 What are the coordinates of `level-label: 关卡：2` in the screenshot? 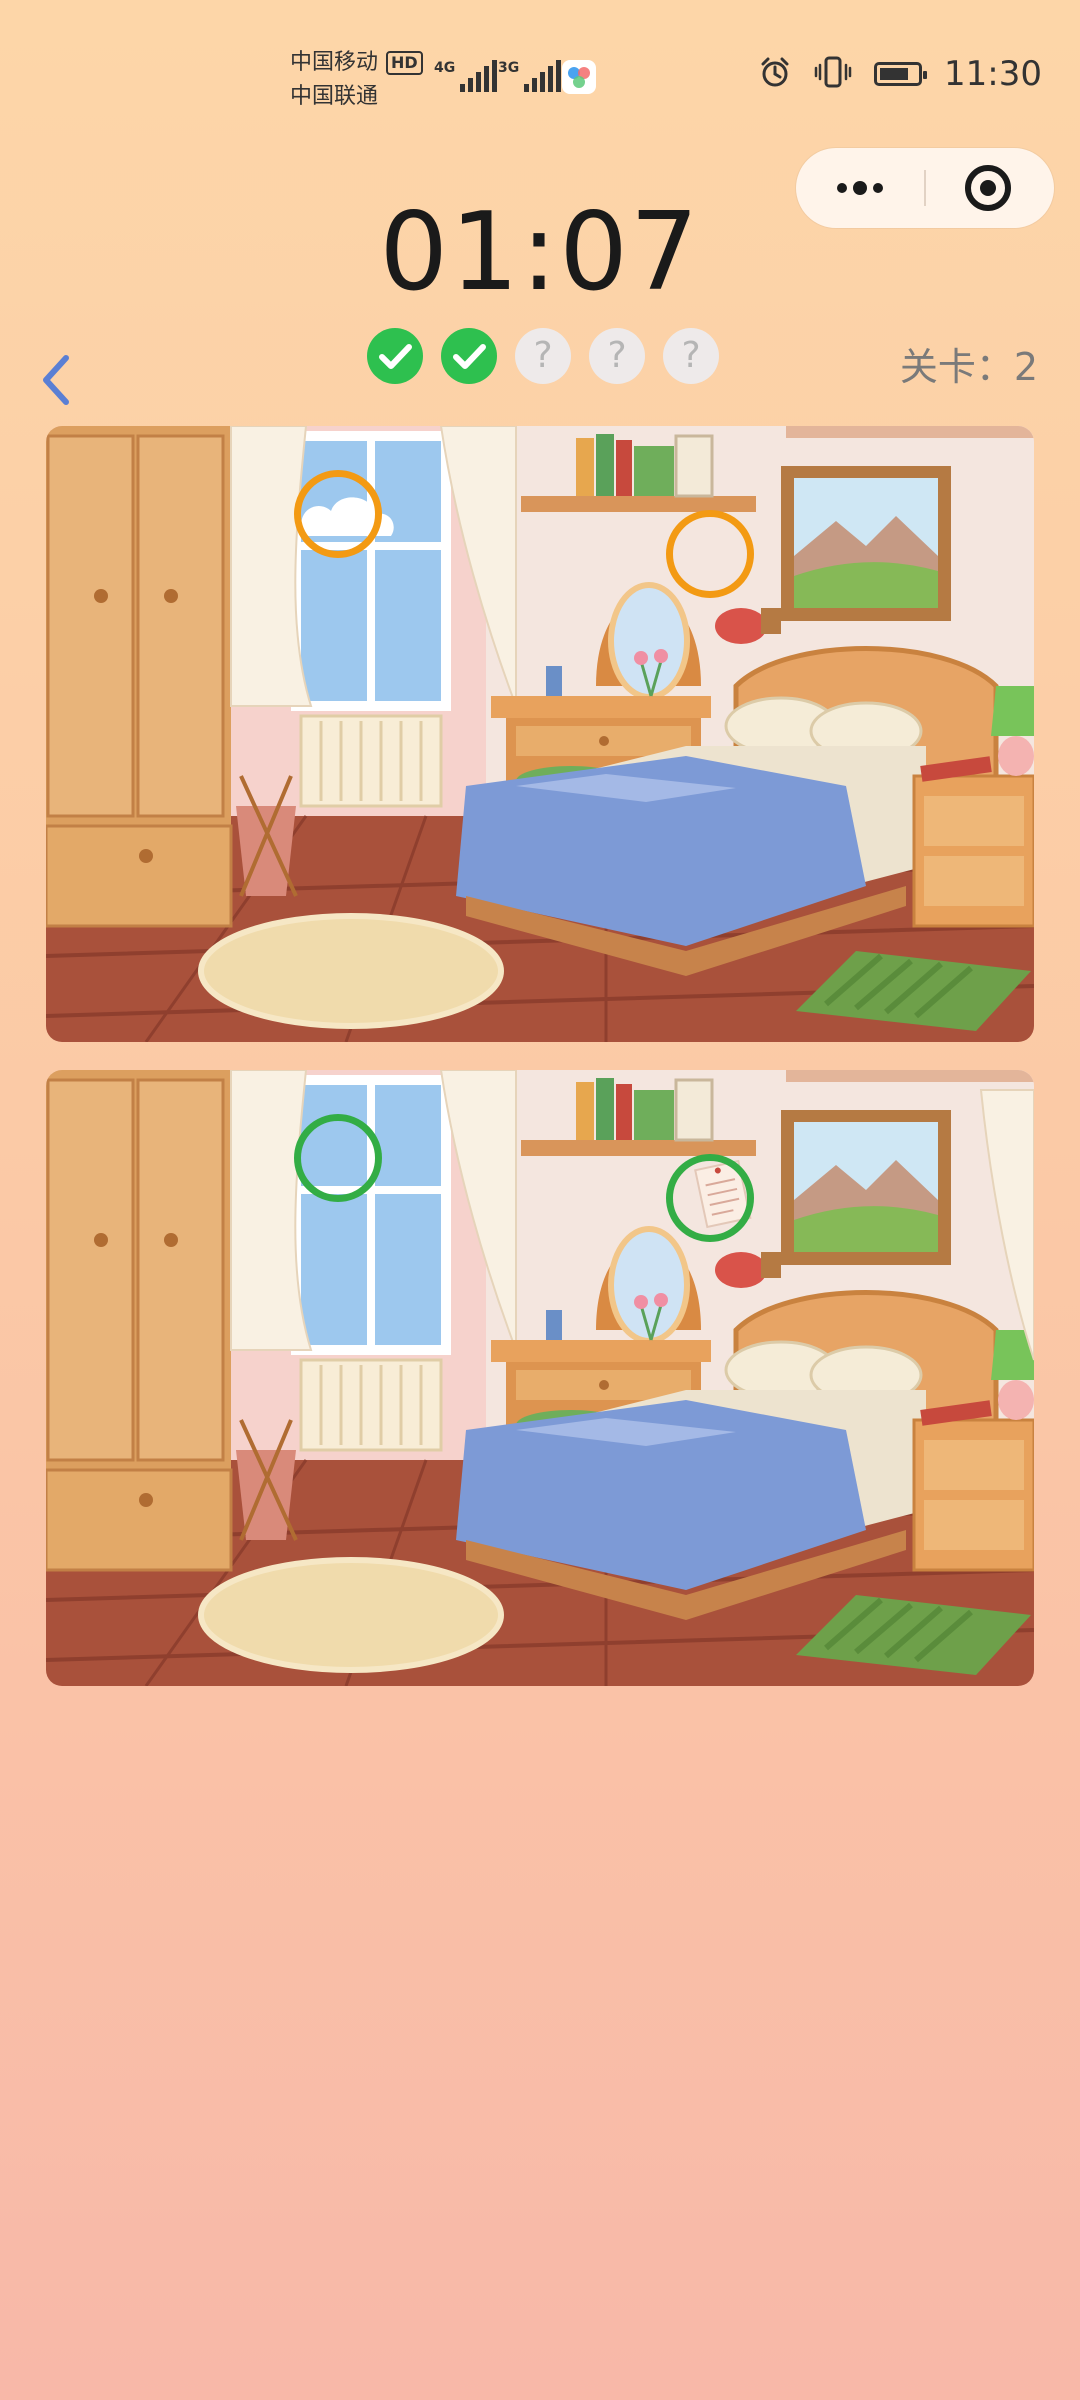 It's located at (968, 367).